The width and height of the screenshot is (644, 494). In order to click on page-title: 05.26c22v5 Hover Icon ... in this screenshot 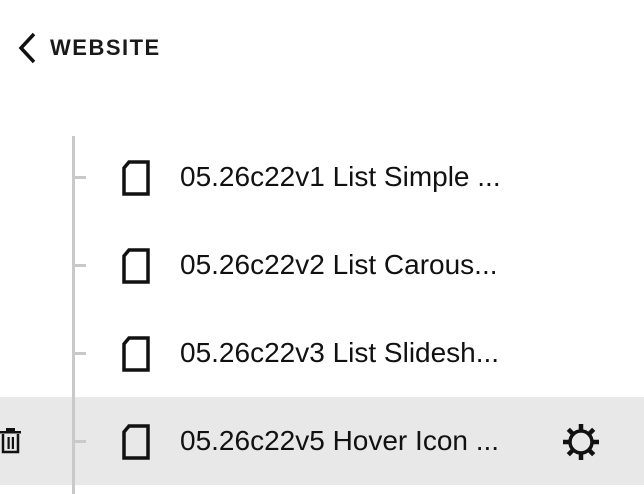, I will do `click(340, 440)`.